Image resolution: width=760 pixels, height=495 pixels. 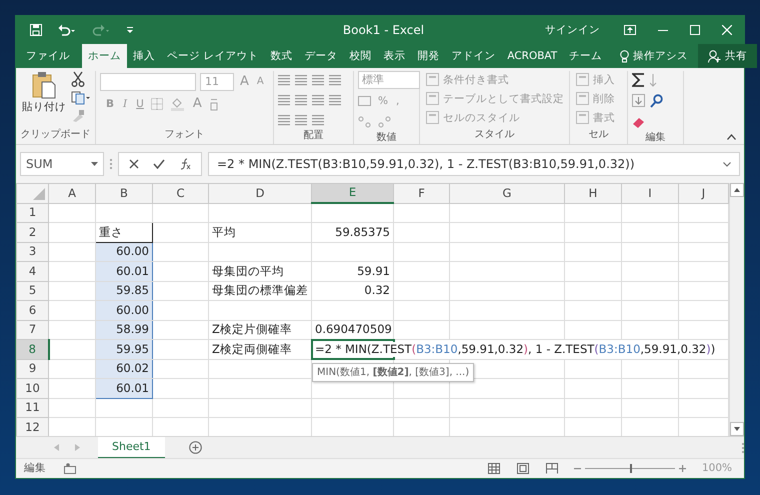 What do you see at coordinates (104, 56) in the screenshot?
I see `ribbon-tab: ホーム` at bounding box center [104, 56].